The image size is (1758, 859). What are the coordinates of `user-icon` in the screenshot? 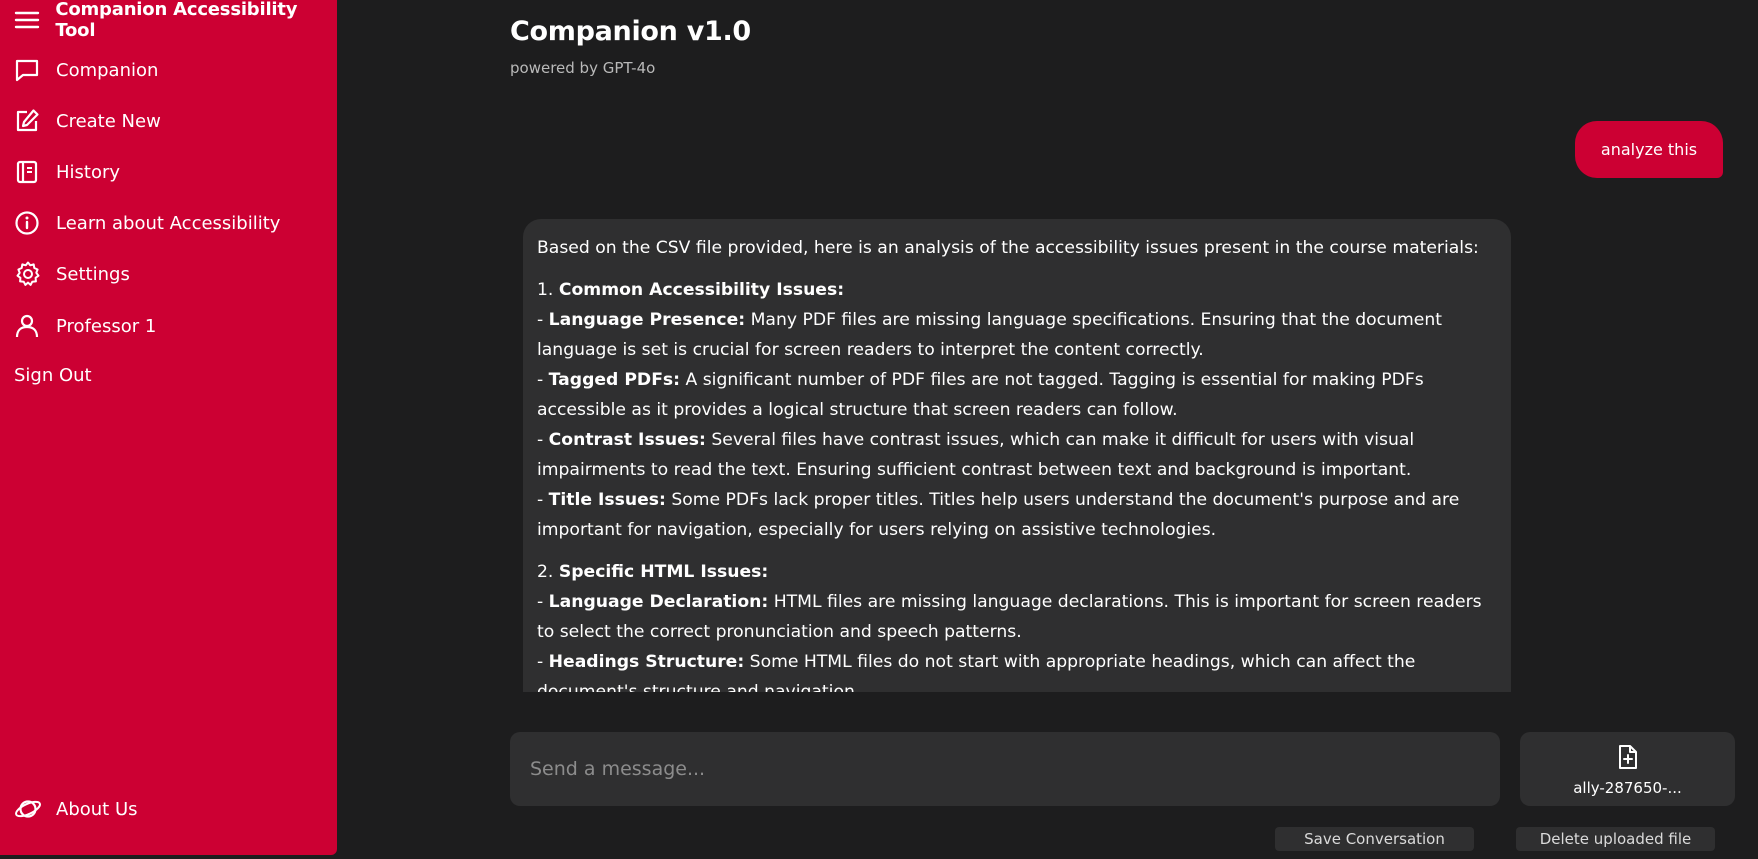 It's located at (29, 326).